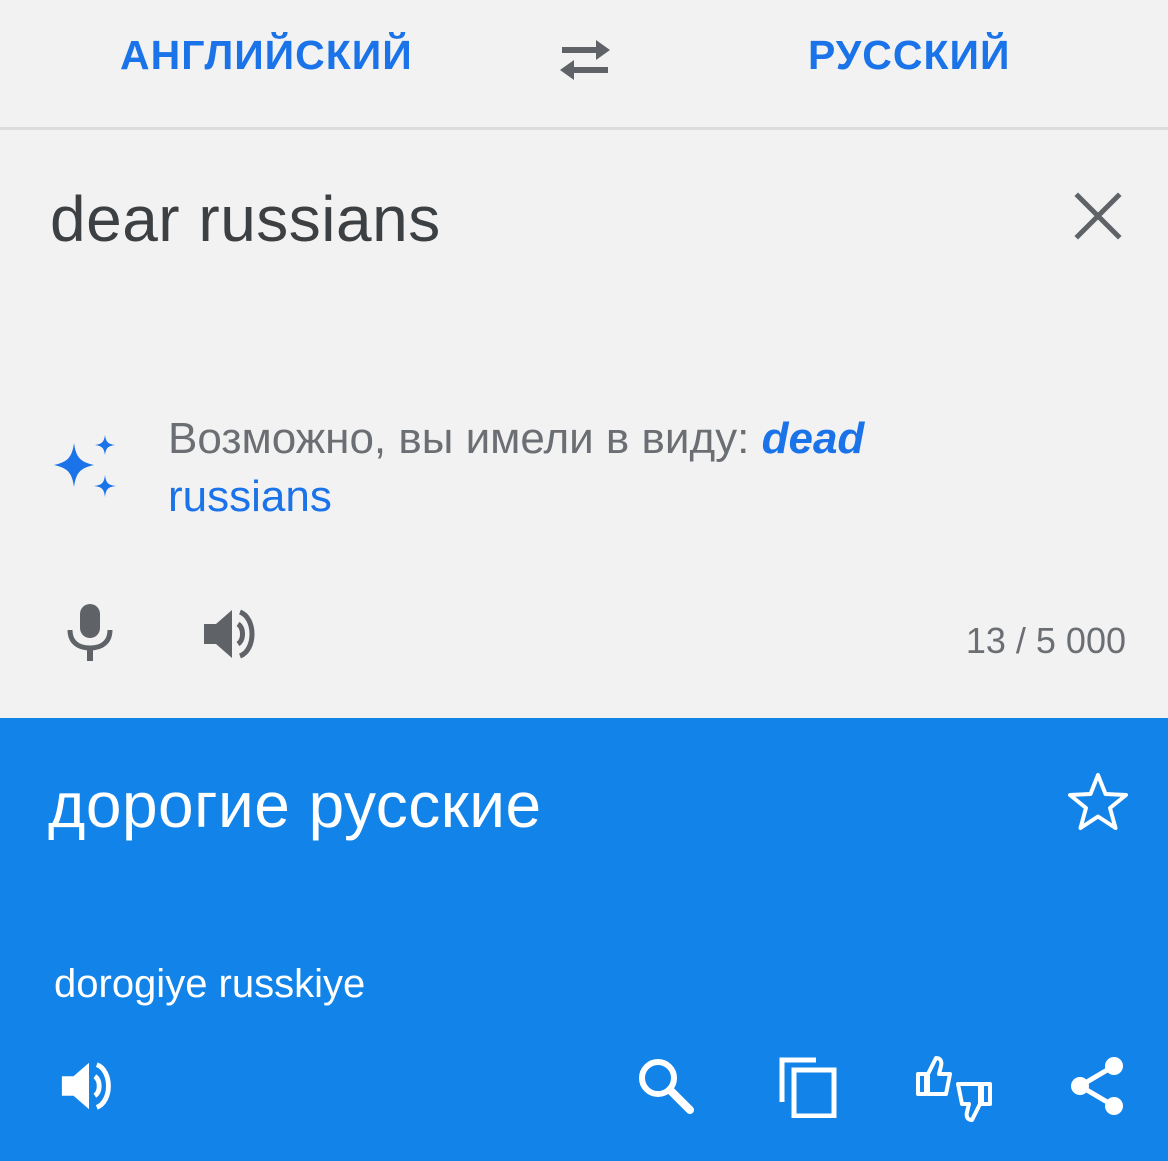 This screenshot has width=1168, height=1161. I want to click on microphone-button, so click(90, 633).